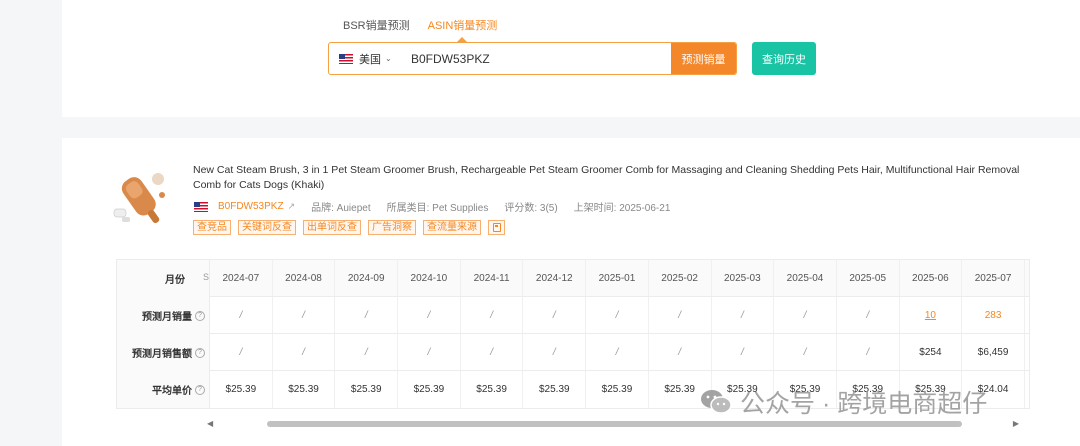  Describe the element at coordinates (993, 278) in the screenshot. I see `month-cell: 2025-07` at that location.